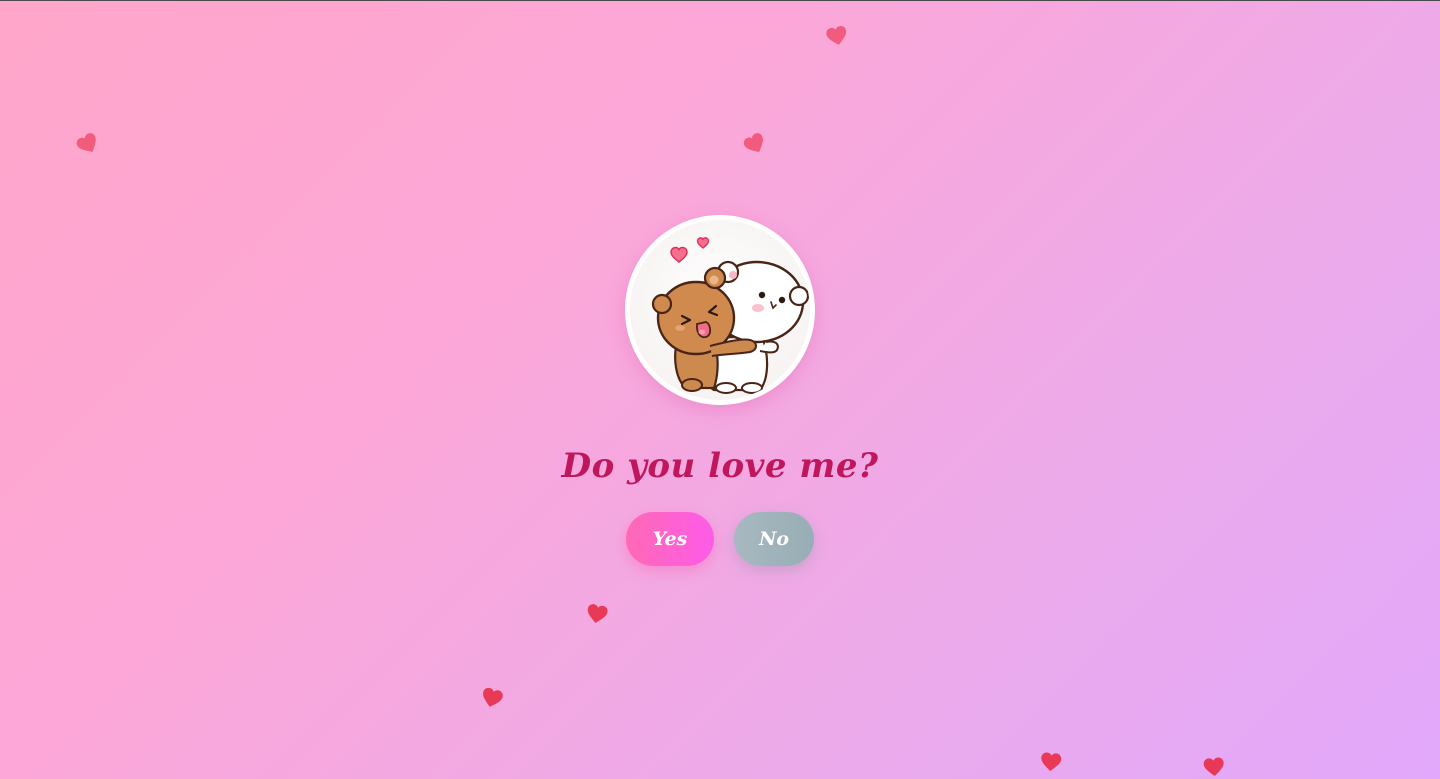 Image resolution: width=1440 pixels, height=779 pixels. I want to click on bears-hugging-illustration, so click(720, 310).